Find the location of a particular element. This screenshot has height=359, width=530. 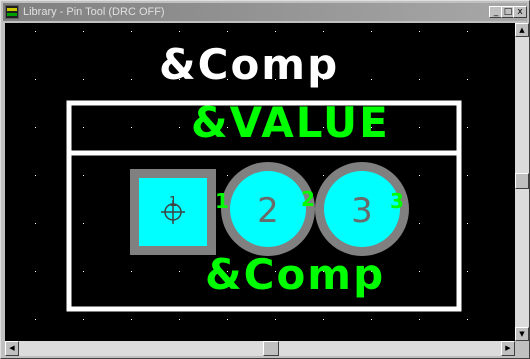

close-button: x is located at coordinates (520, 12).